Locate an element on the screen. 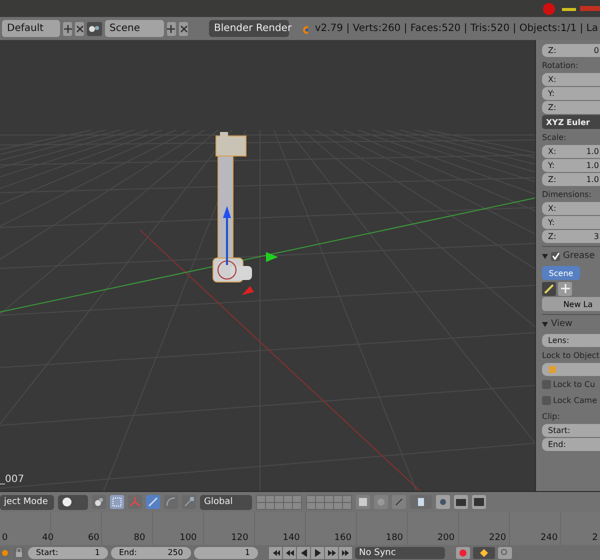  new-layer-button: New La is located at coordinates (571, 304).